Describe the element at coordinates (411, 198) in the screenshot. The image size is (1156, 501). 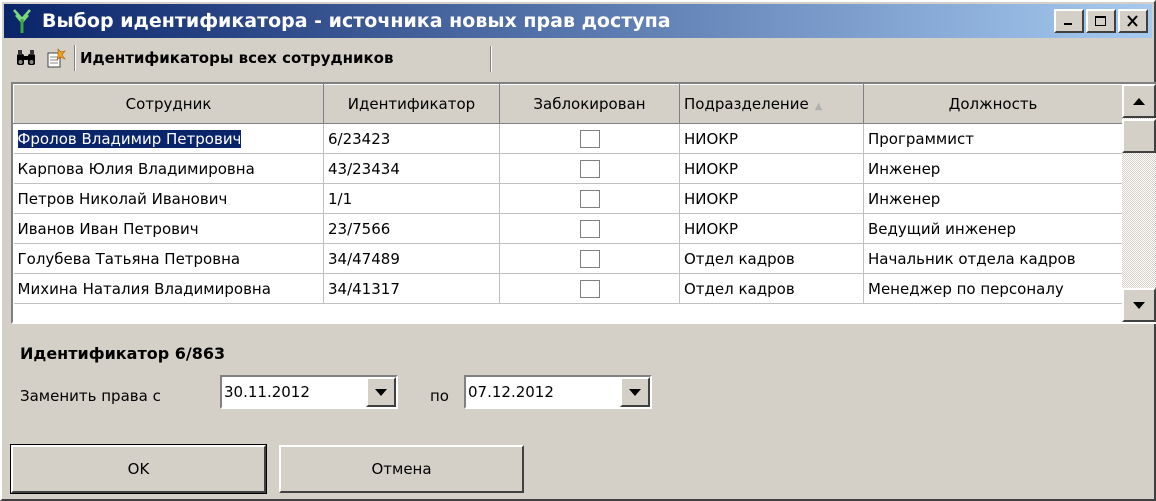
I see `cell-identifier: 1/1` at that location.